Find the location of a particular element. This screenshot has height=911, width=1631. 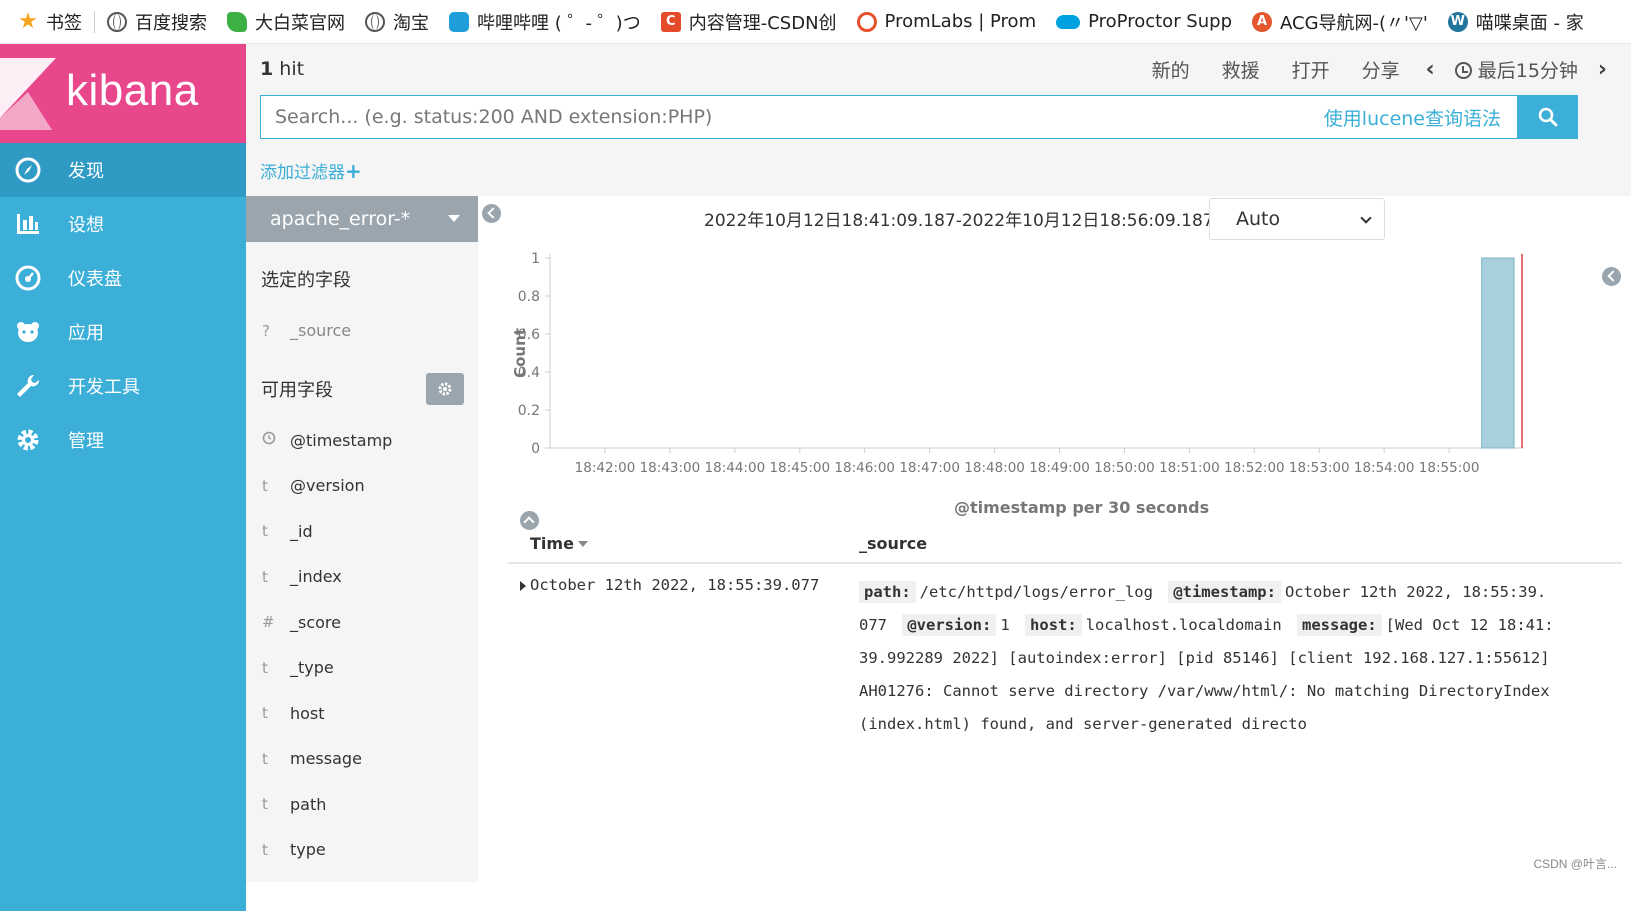

search-box: 使用lucene查询语法 is located at coordinates (889, 117).